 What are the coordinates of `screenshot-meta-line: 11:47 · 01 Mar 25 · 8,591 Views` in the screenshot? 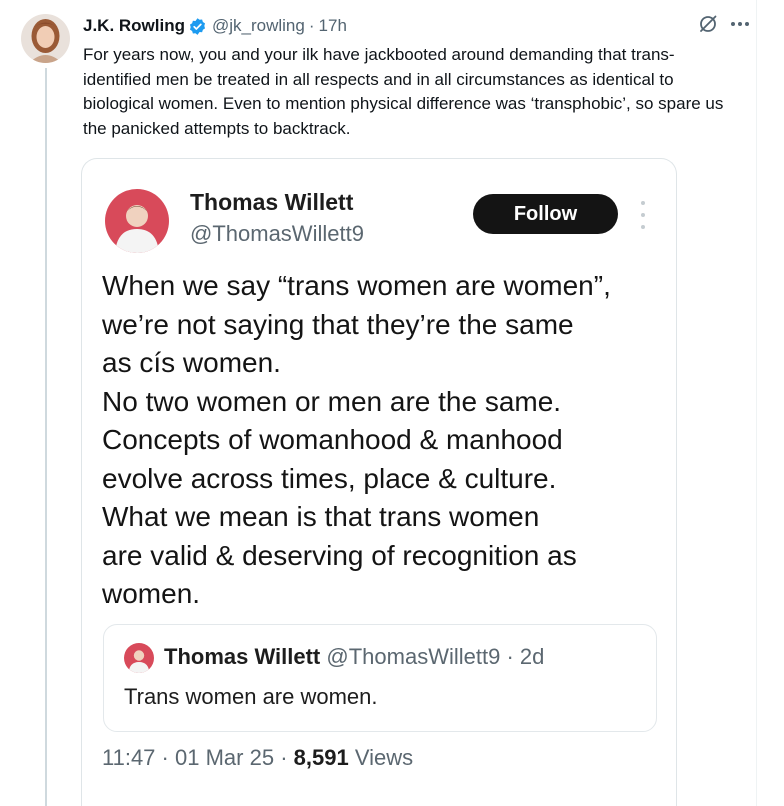 It's located at (257, 758).